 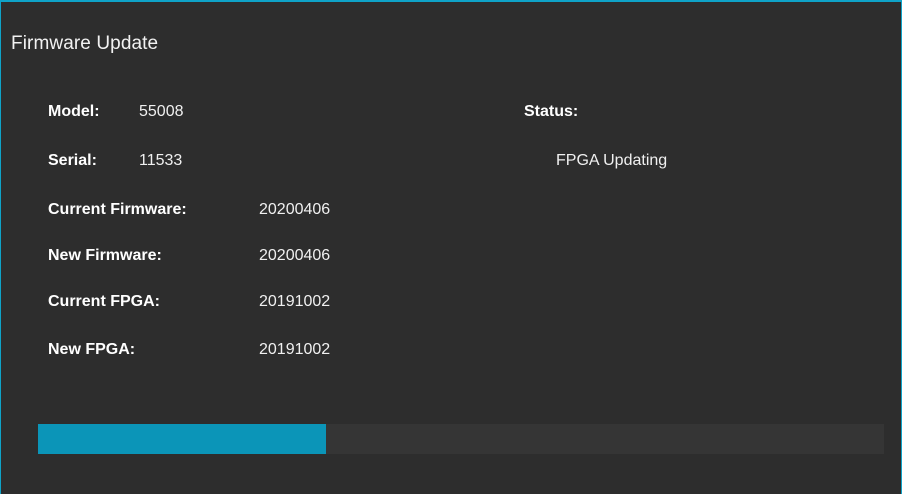 I want to click on model-value: 55008, so click(x=161, y=111).